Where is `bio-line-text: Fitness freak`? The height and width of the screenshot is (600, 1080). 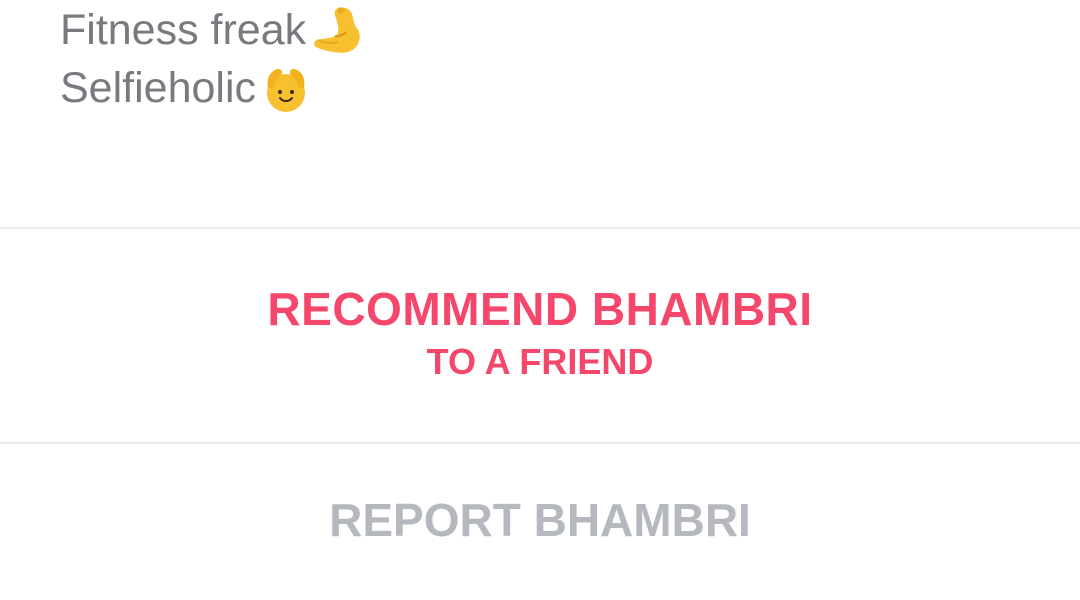
bio-line-text: Fitness freak is located at coordinates (183, 30).